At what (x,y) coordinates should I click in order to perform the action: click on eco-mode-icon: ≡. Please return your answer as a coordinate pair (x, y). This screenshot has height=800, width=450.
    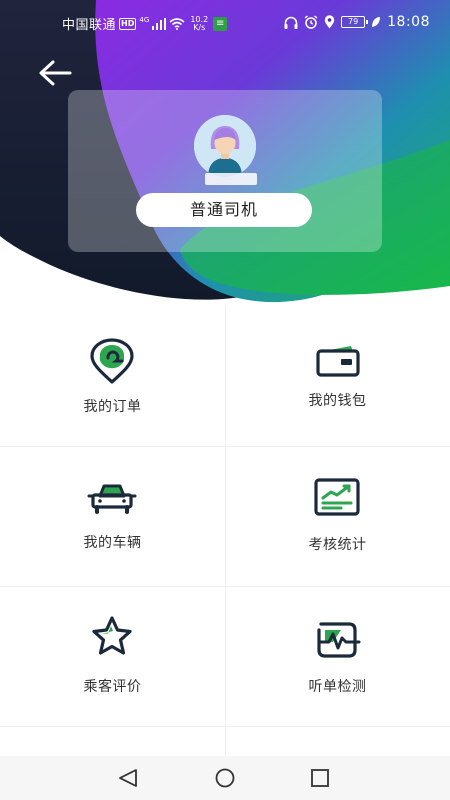
    Looking at the image, I should click on (220, 23).